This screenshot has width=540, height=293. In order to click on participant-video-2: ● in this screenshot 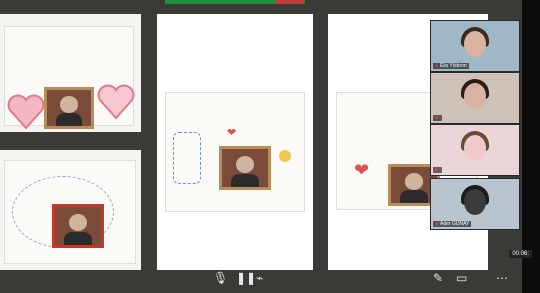, I will do `click(475, 98)`.